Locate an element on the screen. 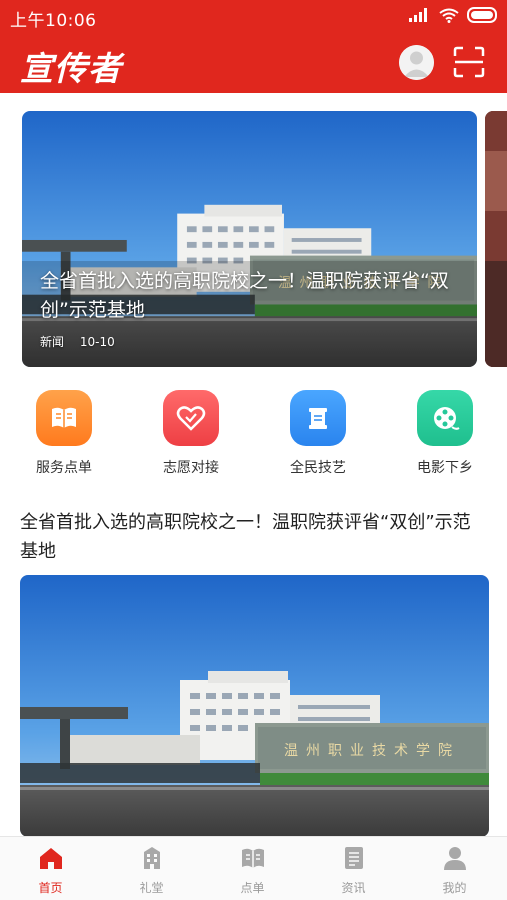 This screenshot has height=900, width=507. home-icon is located at coordinates (51, 858).